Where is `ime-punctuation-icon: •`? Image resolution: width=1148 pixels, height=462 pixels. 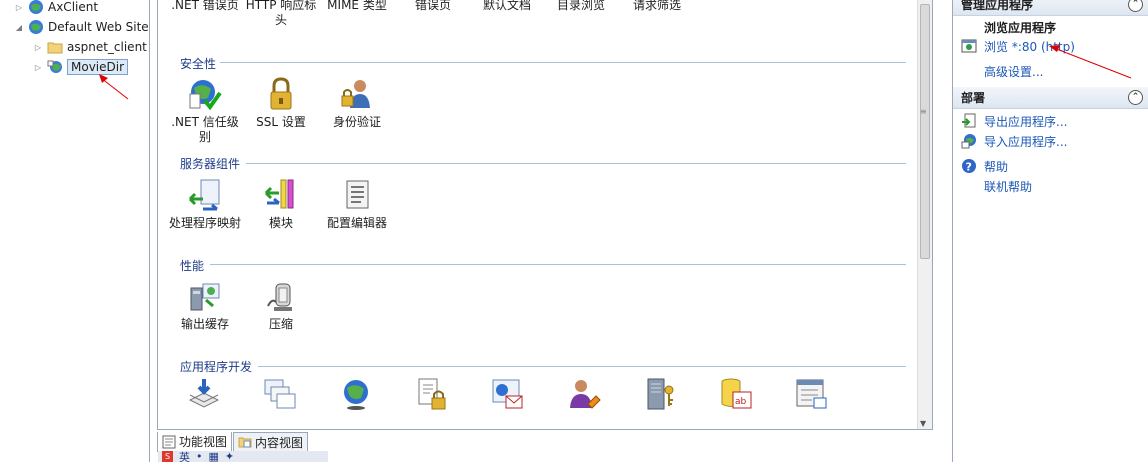 ime-punctuation-icon: • is located at coordinates (199, 456).